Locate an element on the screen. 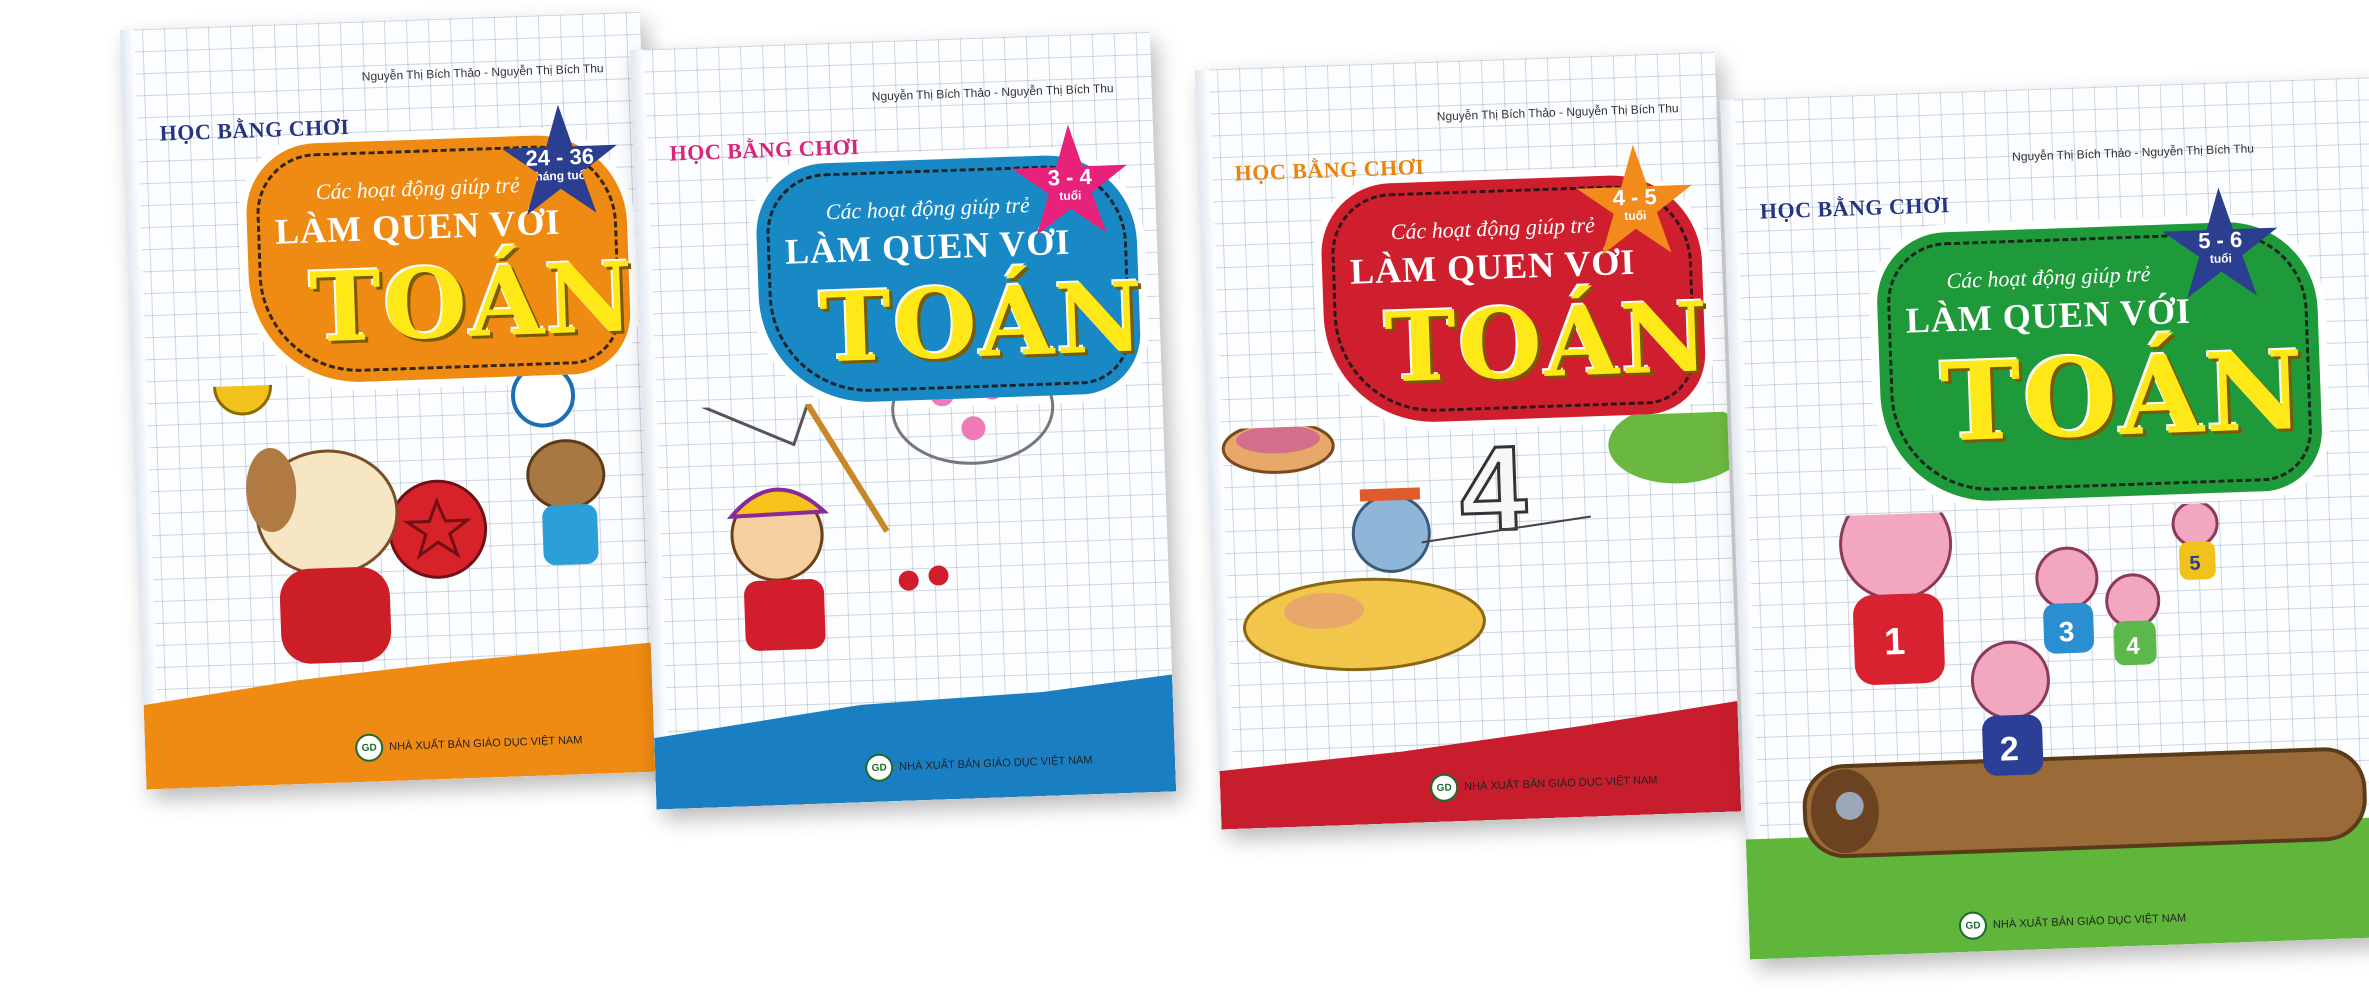  age-text: 5 - 6 is located at coordinates (2220, 240).